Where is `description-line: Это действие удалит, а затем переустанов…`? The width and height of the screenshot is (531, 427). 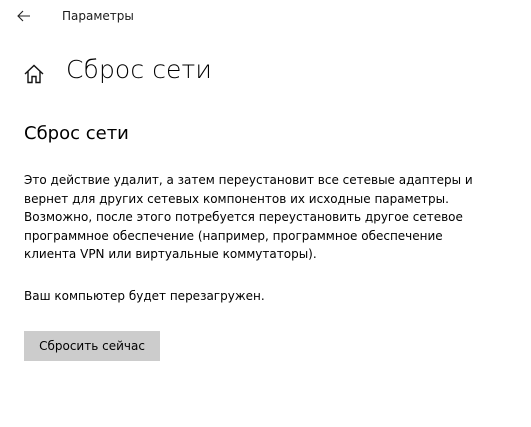 description-line: Это действие удалит, а затем переустанов… is located at coordinates (248, 180).